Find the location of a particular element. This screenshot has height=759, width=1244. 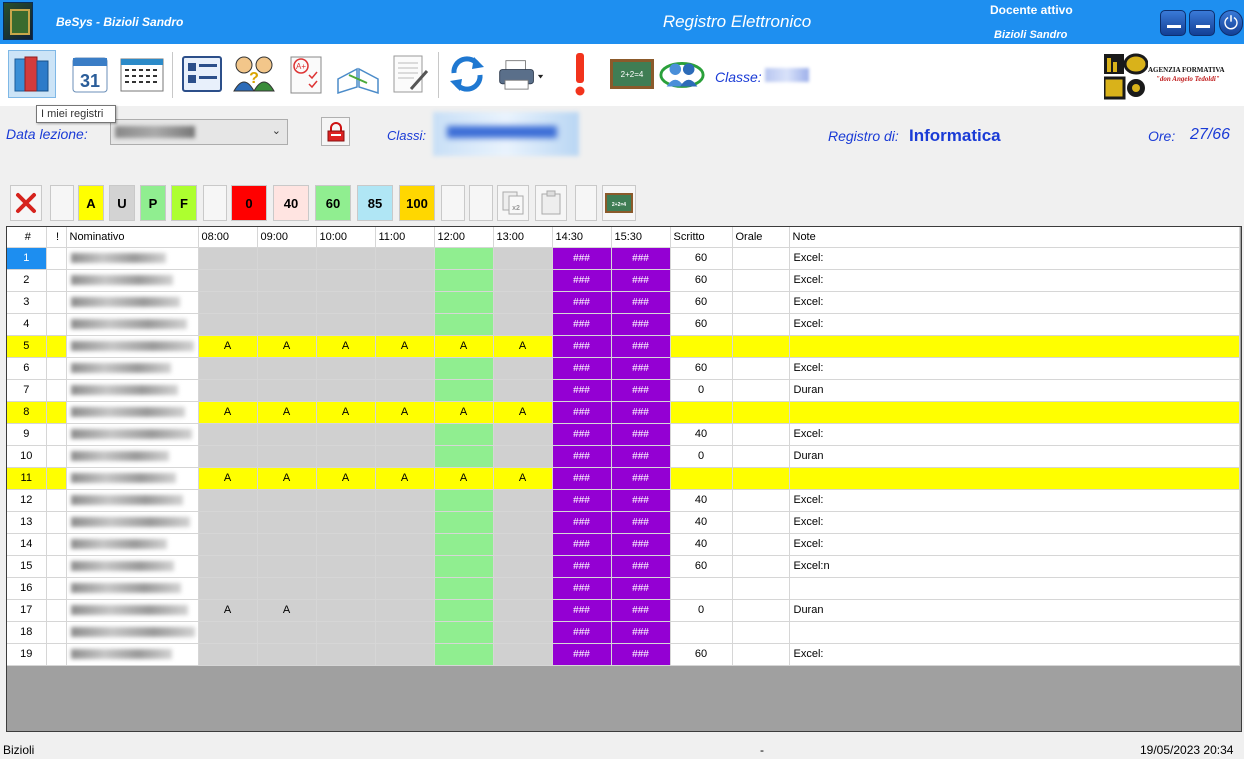

scritto-cell: 0 is located at coordinates (701, 456).